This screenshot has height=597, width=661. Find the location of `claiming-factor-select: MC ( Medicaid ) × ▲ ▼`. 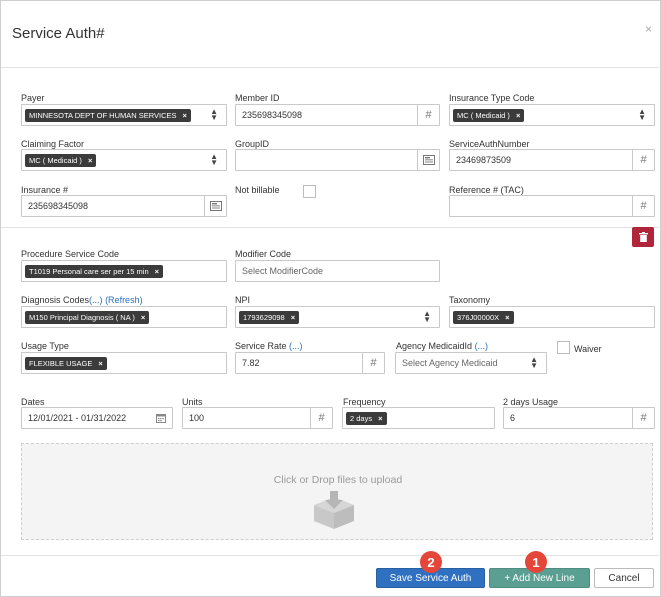

claiming-factor-select: MC ( Medicaid ) × ▲ ▼ is located at coordinates (124, 160).